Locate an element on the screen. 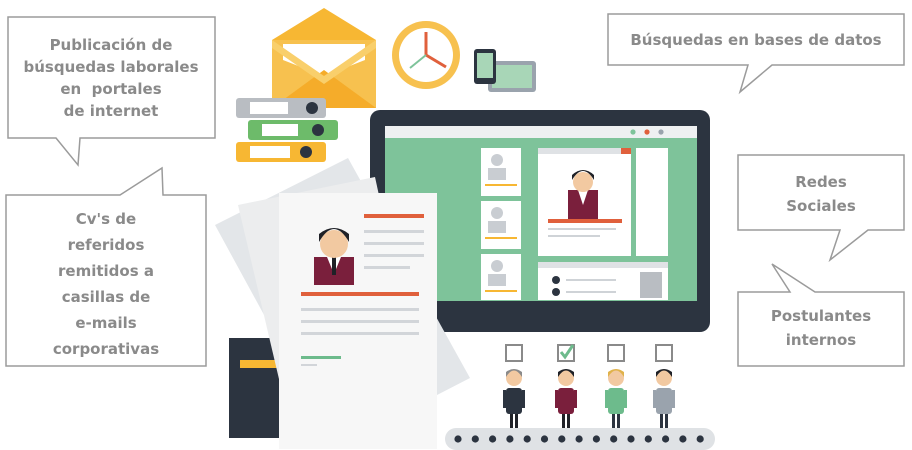 The height and width of the screenshot is (450, 912). bubble-busquedas-outline is located at coordinates (756, 54).